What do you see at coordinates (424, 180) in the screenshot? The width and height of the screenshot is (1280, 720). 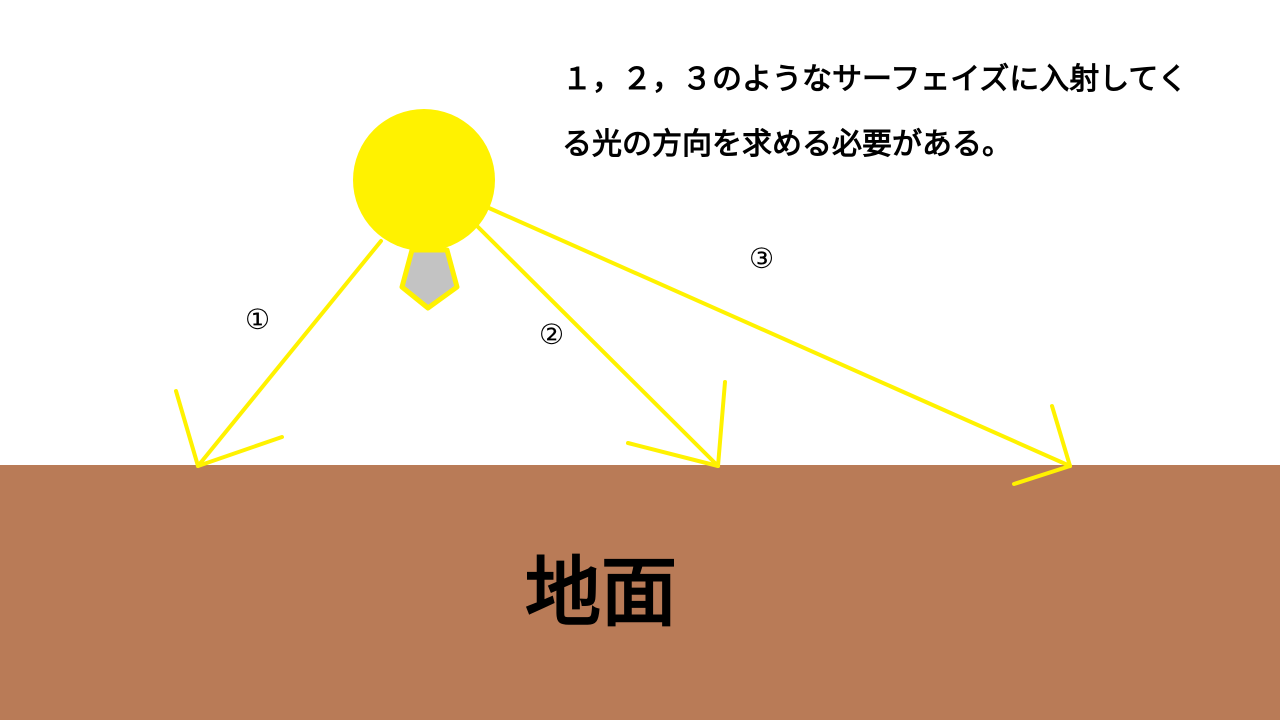 I see `light-bulb` at bounding box center [424, 180].